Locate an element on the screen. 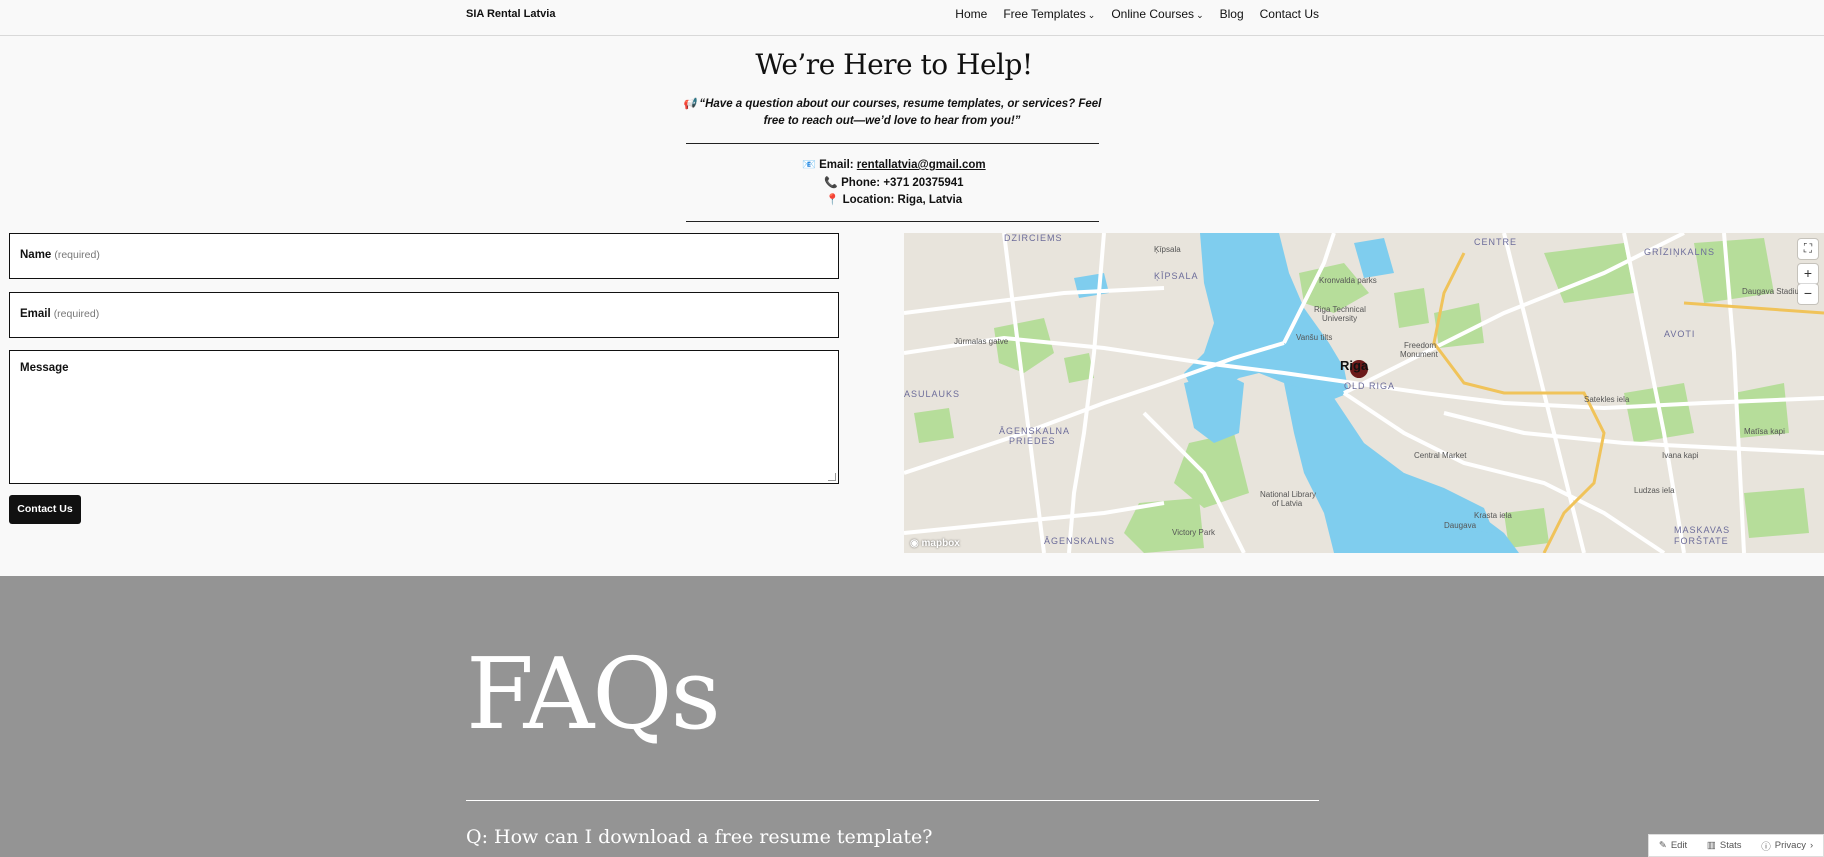 The image size is (1824, 857). nav-online-courses: Online Courses ⌄ is located at coordinates (1157, 14).